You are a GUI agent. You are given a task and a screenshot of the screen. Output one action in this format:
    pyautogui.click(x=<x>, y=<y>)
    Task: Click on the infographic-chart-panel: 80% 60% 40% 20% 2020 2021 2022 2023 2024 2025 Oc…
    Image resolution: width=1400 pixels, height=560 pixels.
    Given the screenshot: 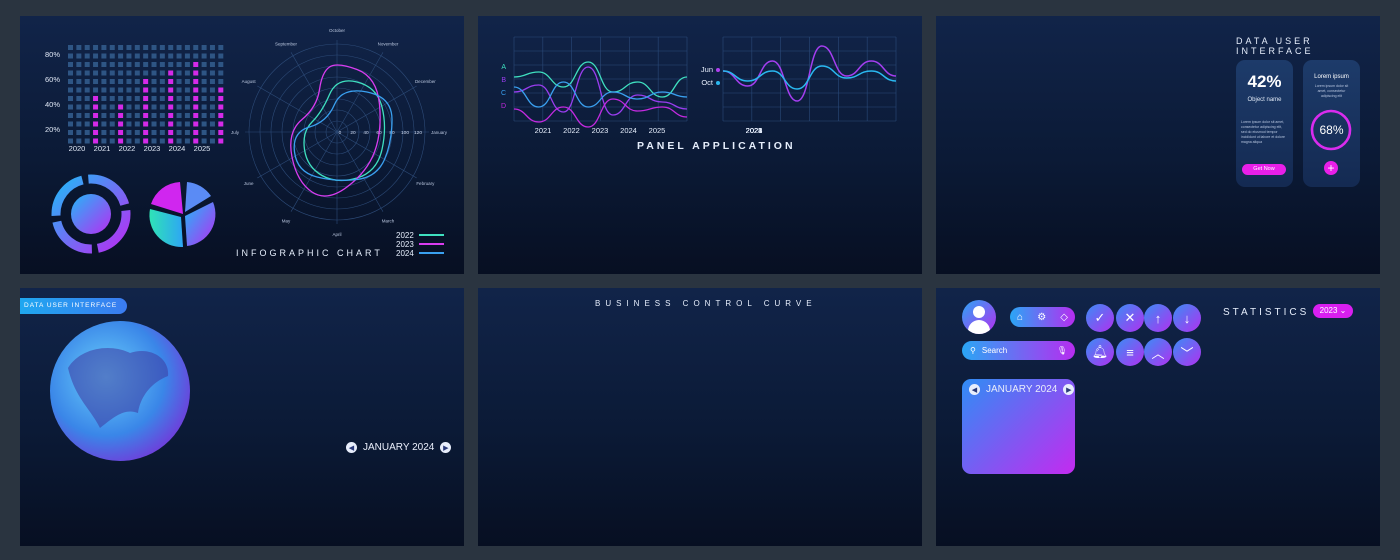 What is the action you would take?
    pyautogui.click(x=242, y=145)
    